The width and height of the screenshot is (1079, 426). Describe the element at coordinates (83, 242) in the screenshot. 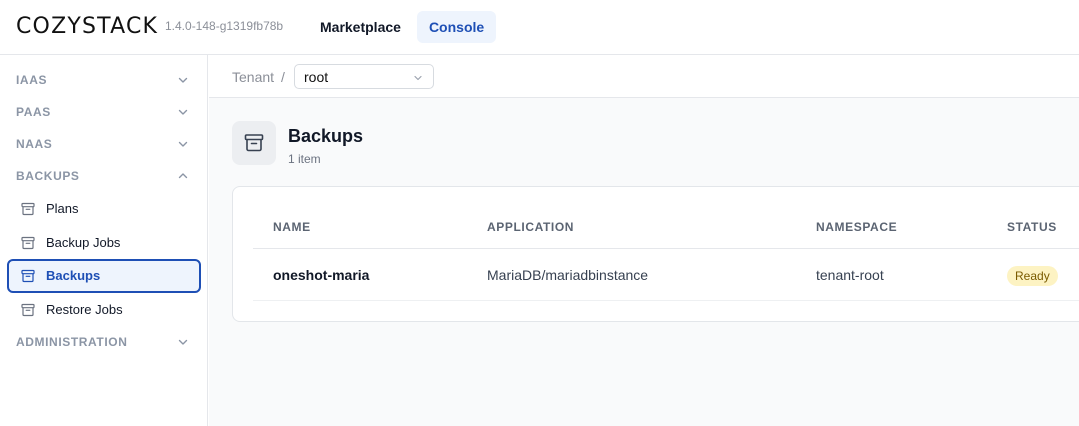

I see `sidebar-item-label: Backup Jobs` at that location.